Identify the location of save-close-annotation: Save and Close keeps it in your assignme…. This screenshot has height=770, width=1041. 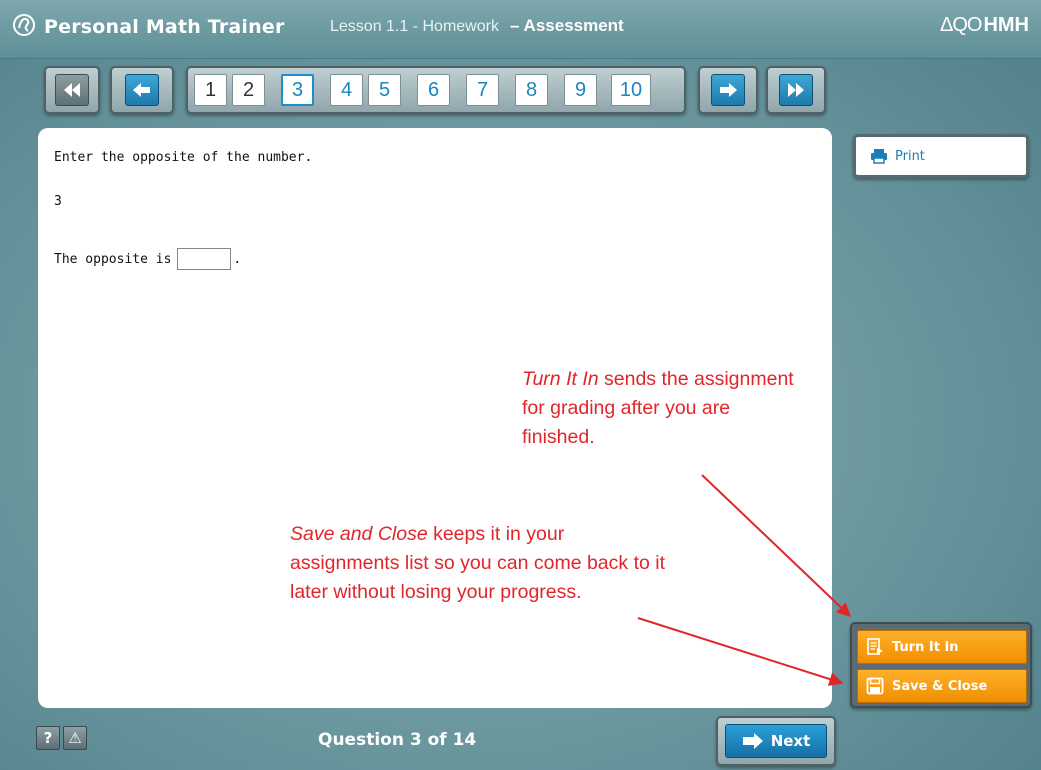
(480, 563).